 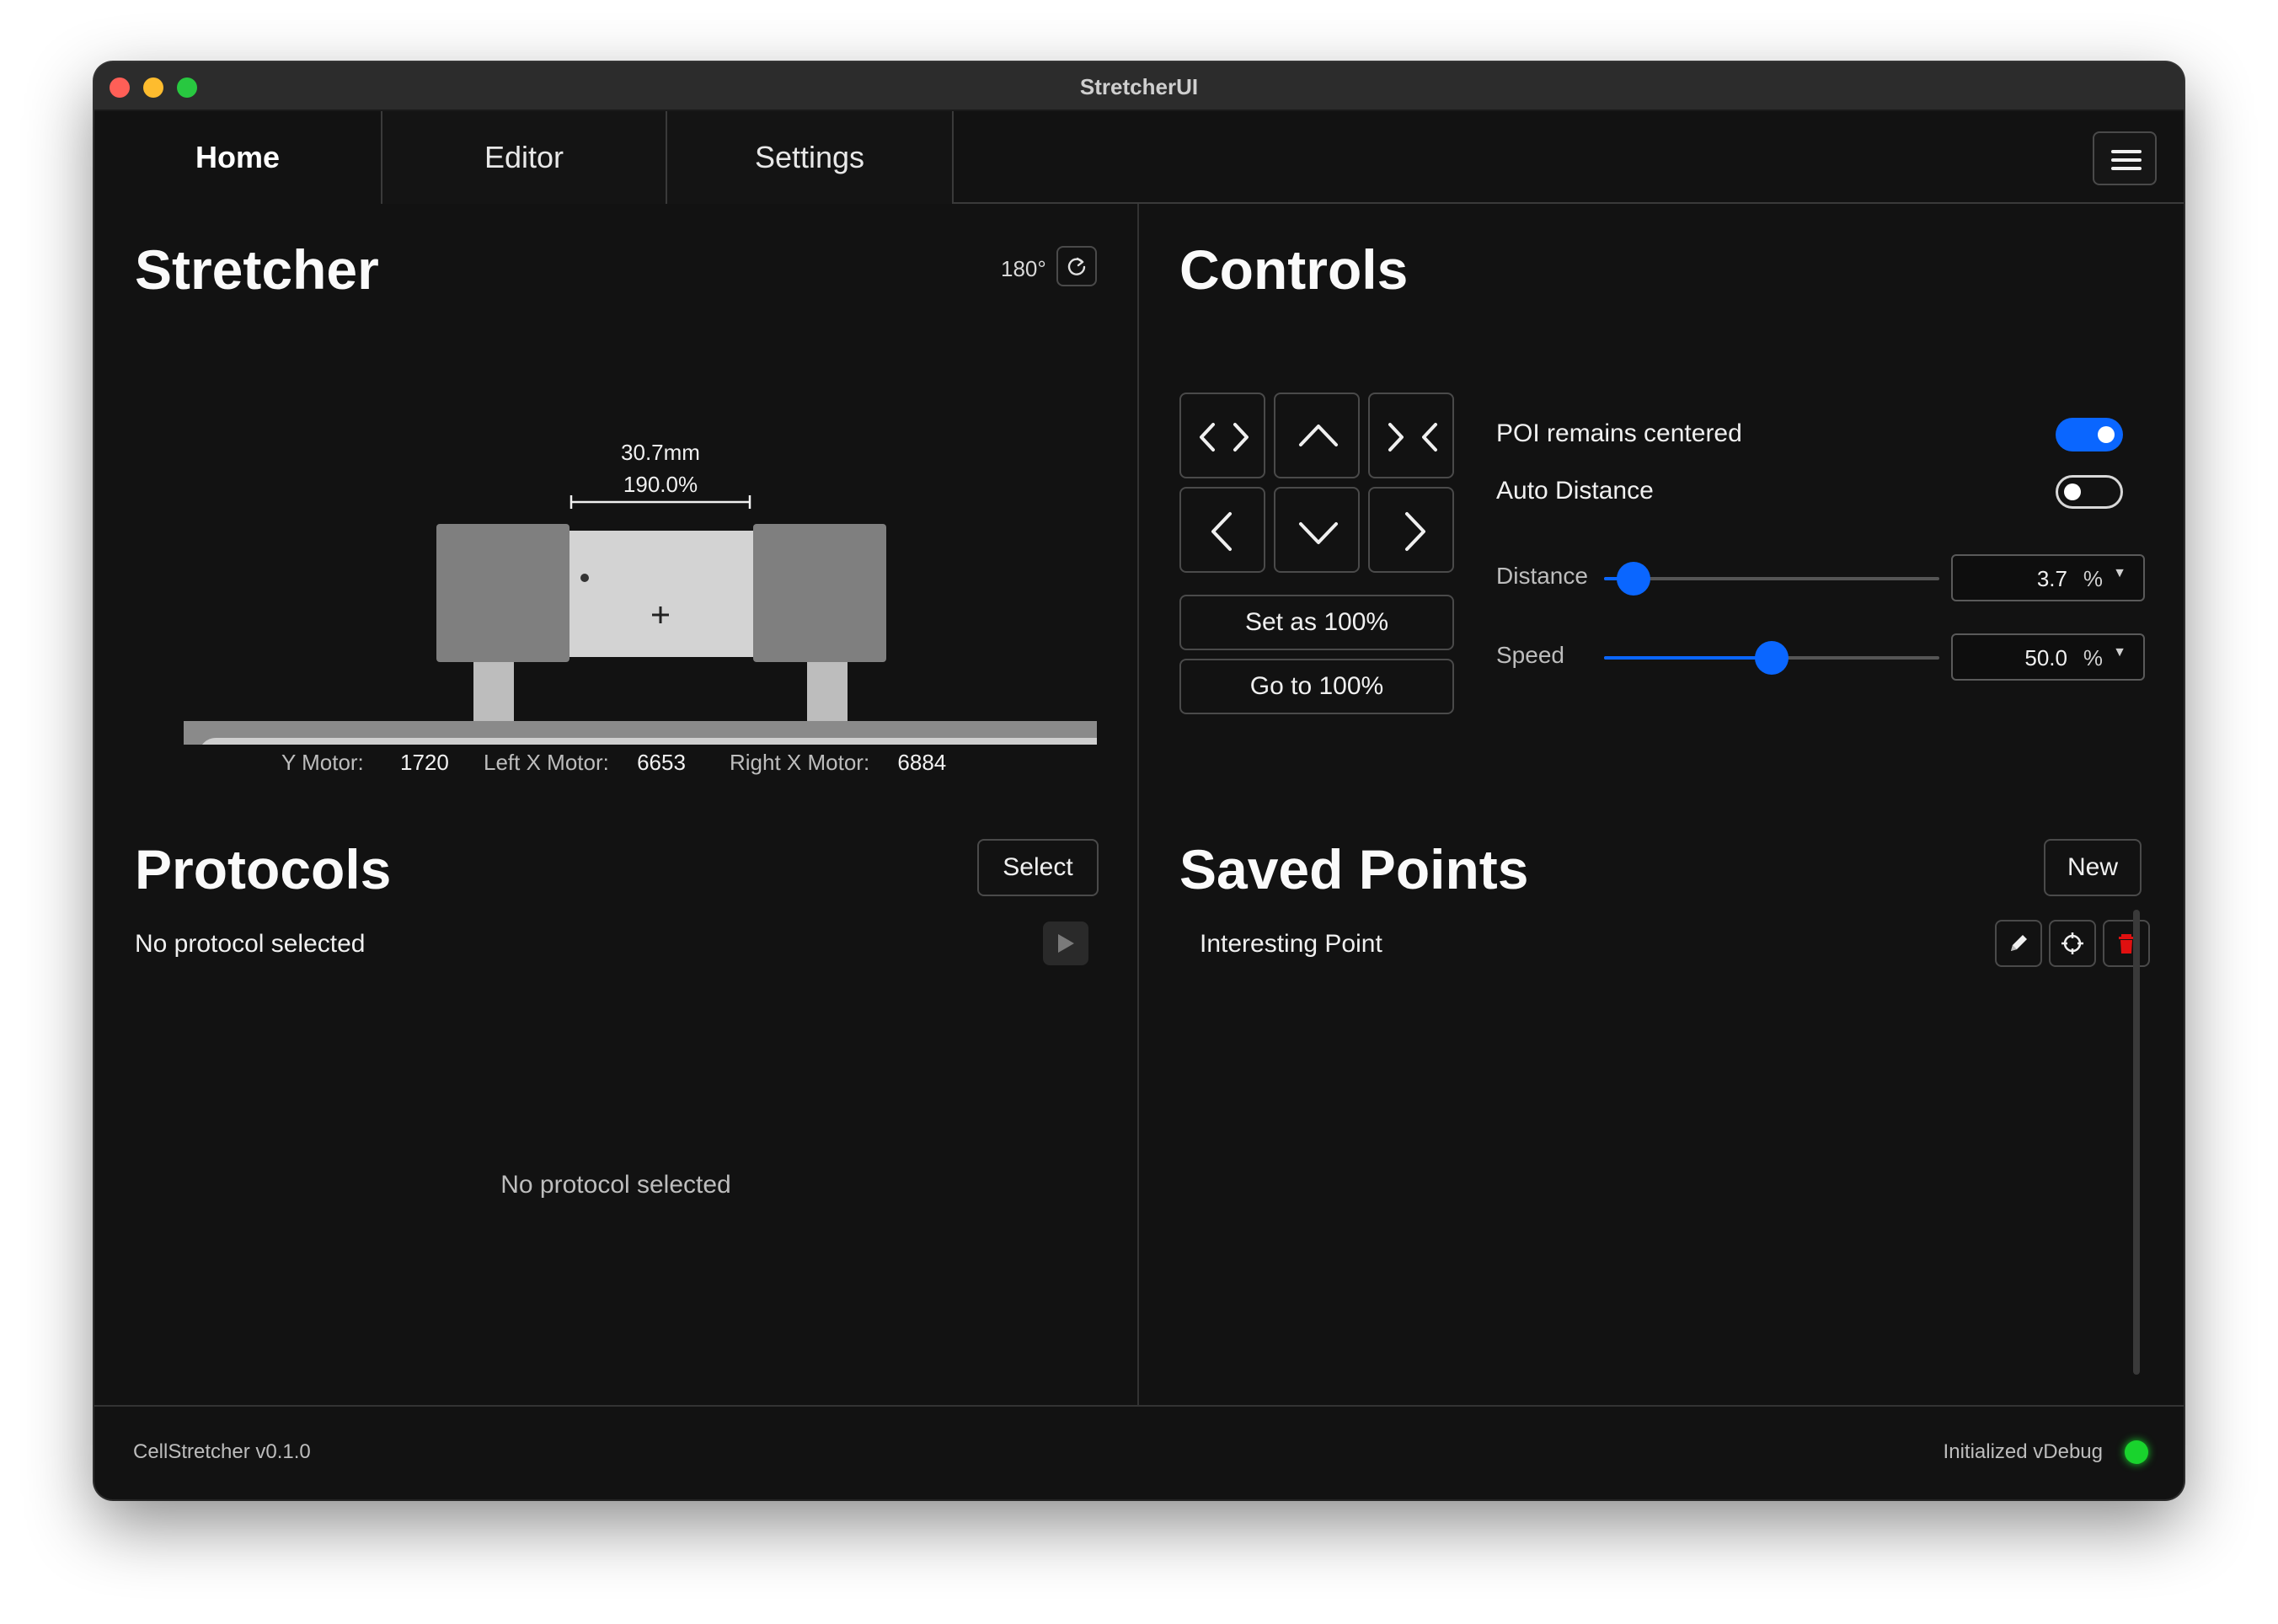 I want to click on poi-marker, so click(x=584, y=578).